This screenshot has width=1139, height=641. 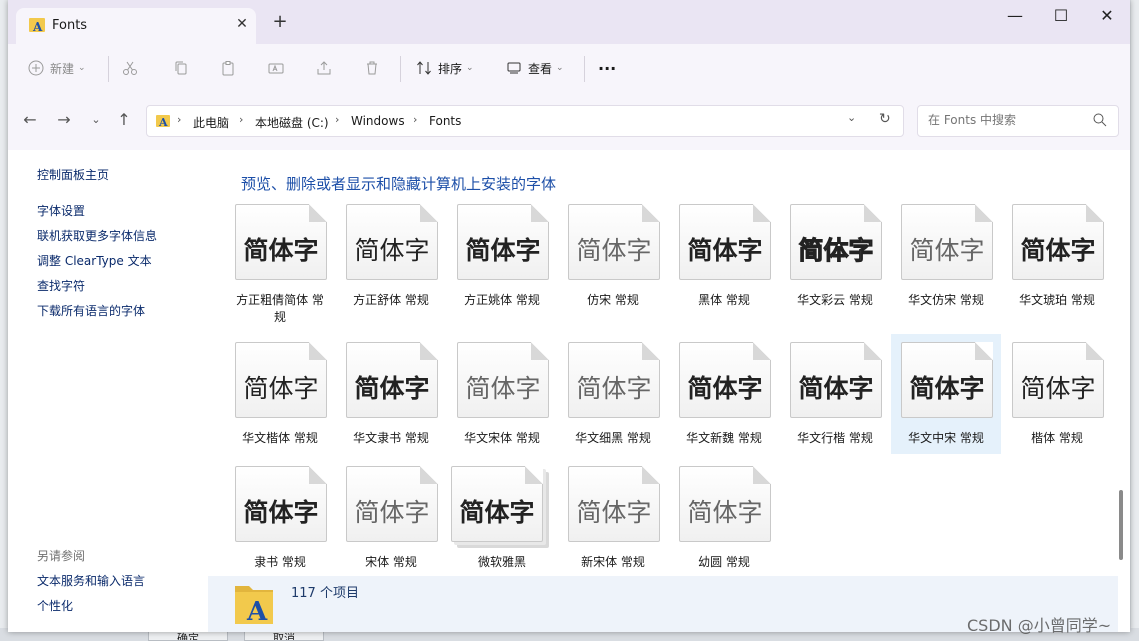 I want to click on breadcrumb-this-pc: 此电脑, so click(x=211, y=122).